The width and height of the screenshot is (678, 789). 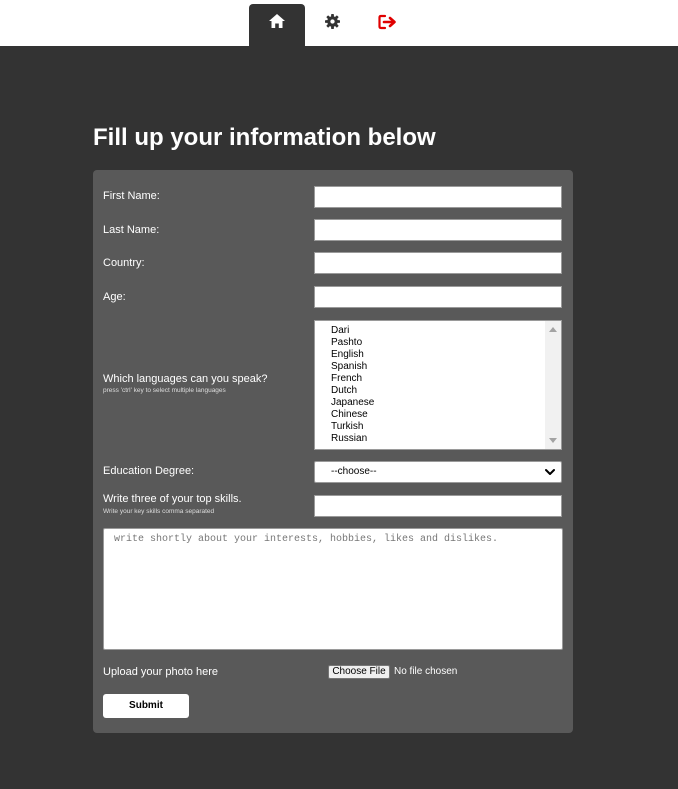 I want to click on language-option: Turkish, so click(x=352, y=427).